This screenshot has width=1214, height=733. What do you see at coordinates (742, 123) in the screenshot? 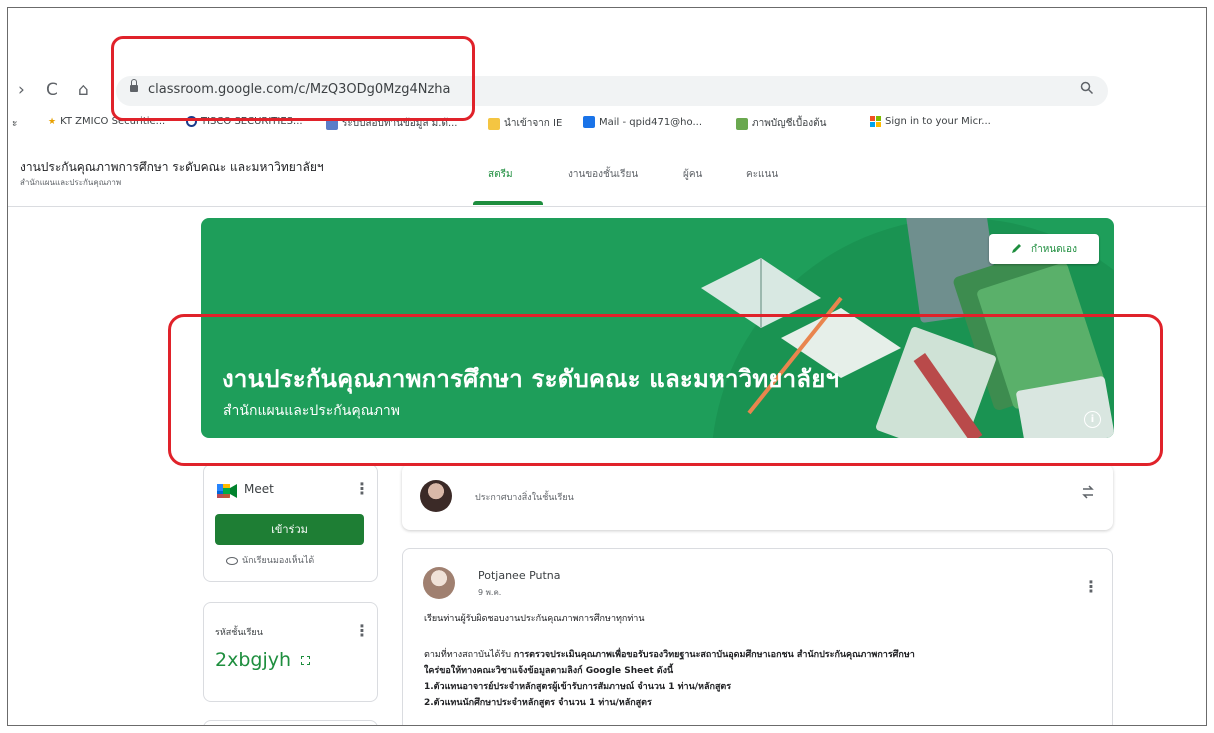
I see `app-icon` at bounding box center [742, 123].